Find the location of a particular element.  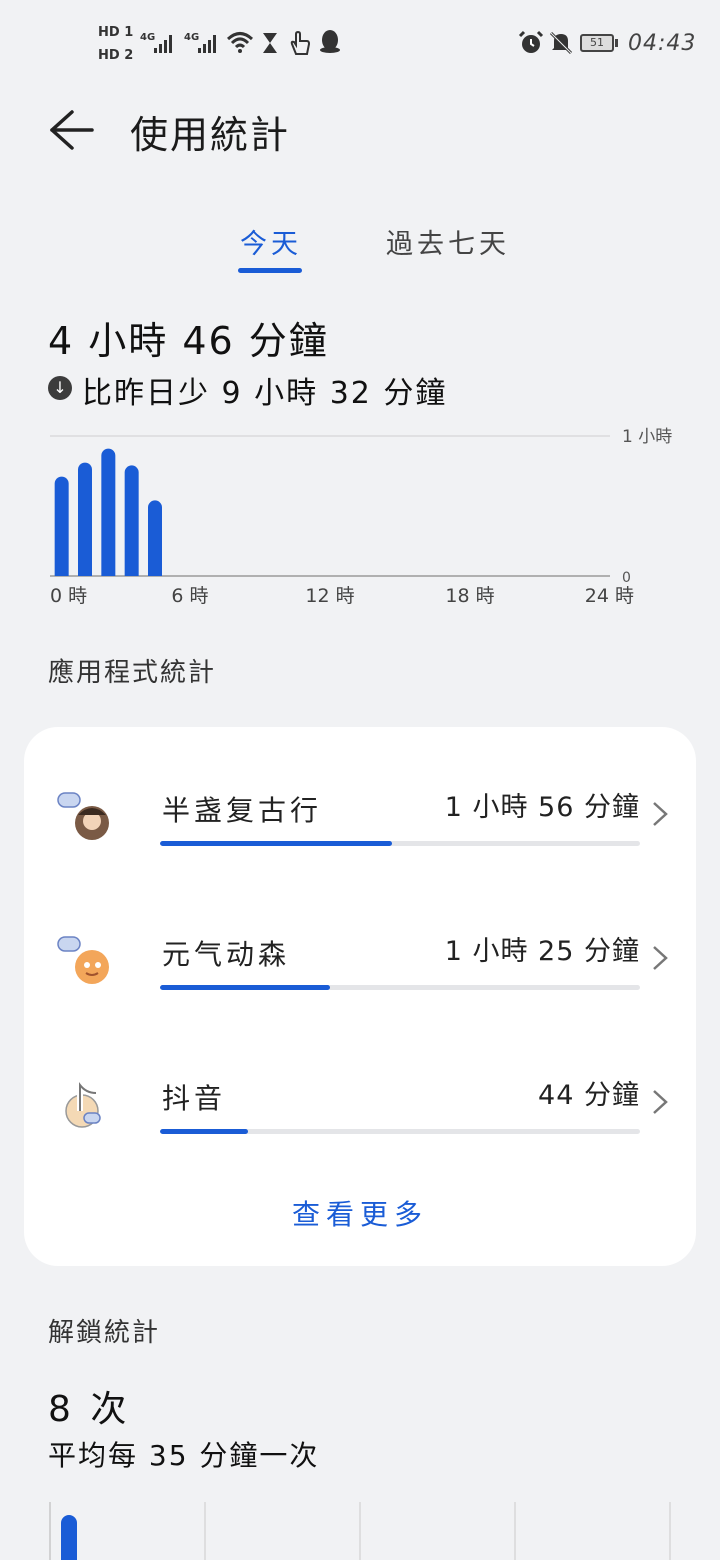

status-bar: HD 1 HD 2 4G 4G 51 04:43 is located at coordinates (360, 45).